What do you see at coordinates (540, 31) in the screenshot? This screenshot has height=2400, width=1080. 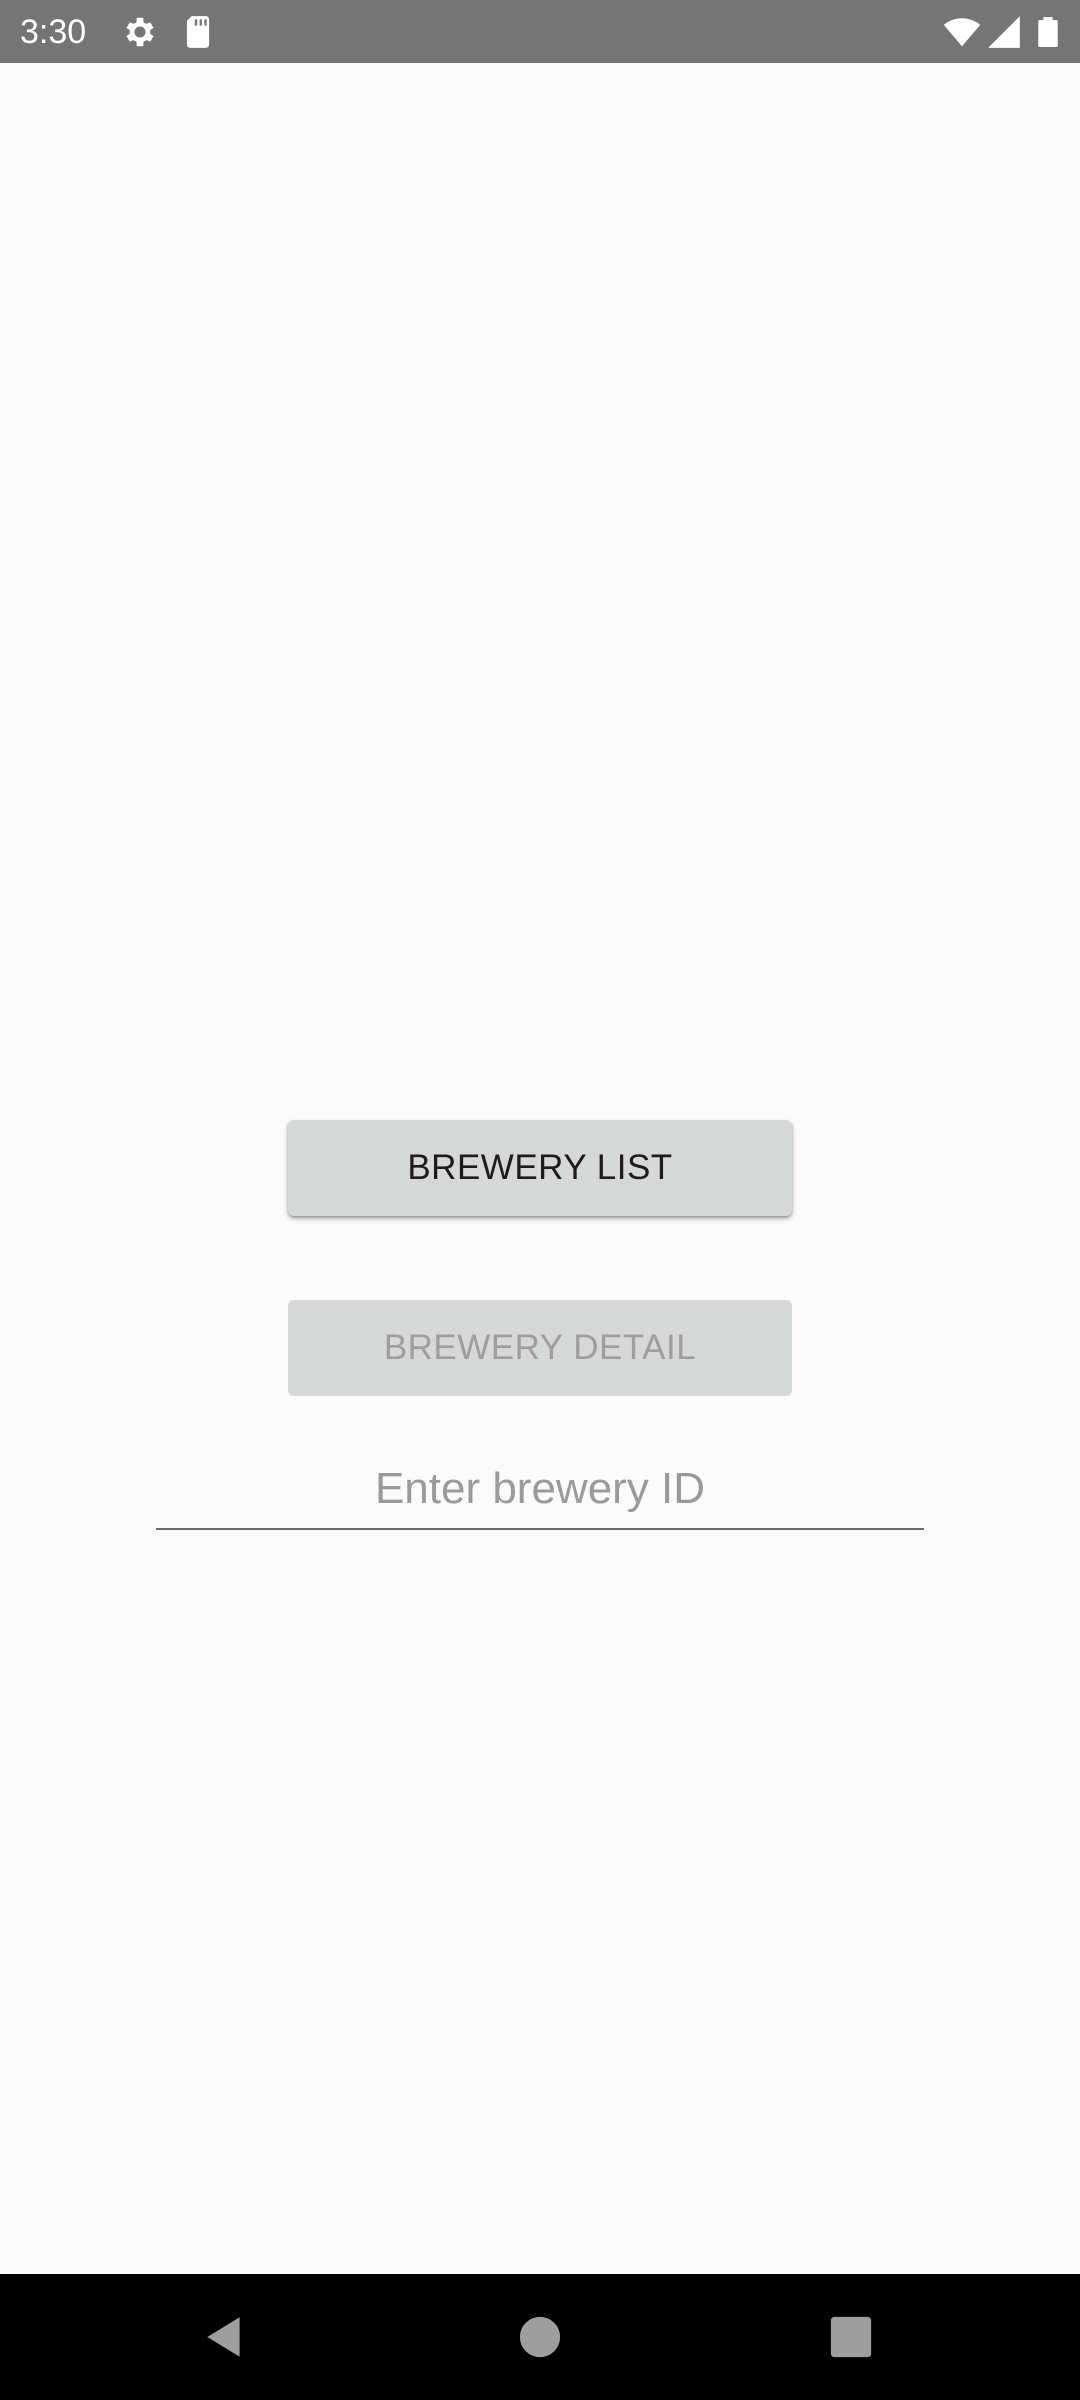 I see `status-bar: 3:30` at bounding box center [540, 31].